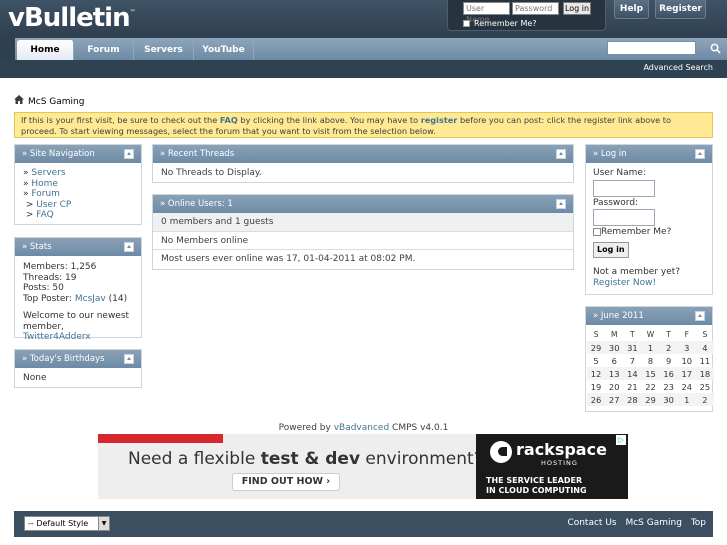 This screenshot has height=545, width=727. Describe the element at coordinates (90, 299) in the screenshot. I see `top-poster-link: McsJav` at that location.